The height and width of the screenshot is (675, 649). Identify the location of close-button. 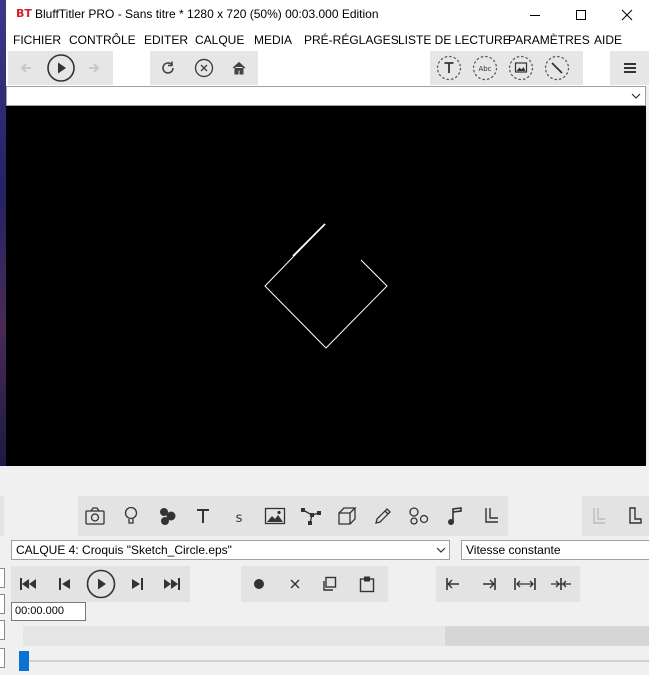
(626, 15).